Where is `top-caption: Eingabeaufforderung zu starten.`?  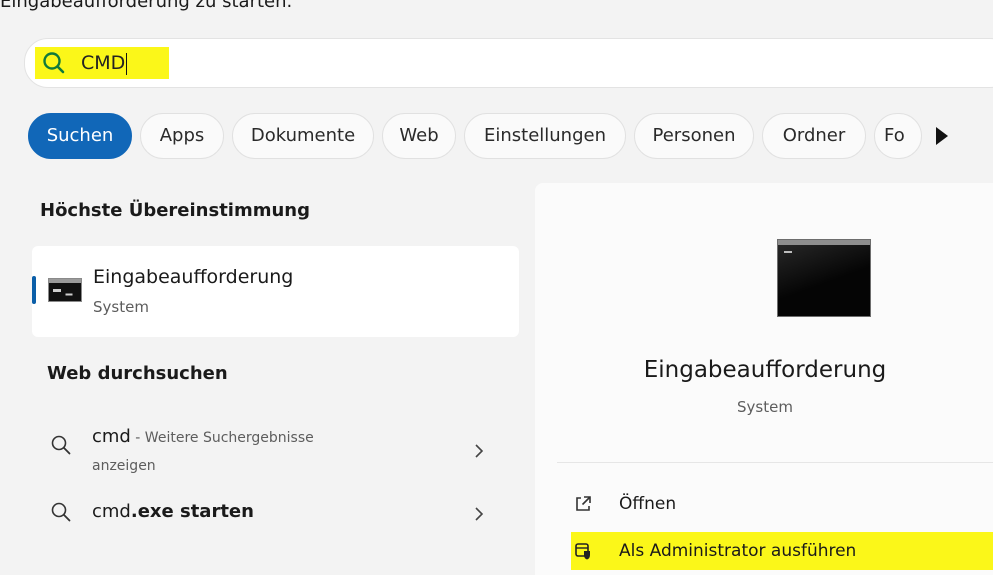
top-caption: Eingabeaufforderung zu starten. is located at coordinates (146, 6).